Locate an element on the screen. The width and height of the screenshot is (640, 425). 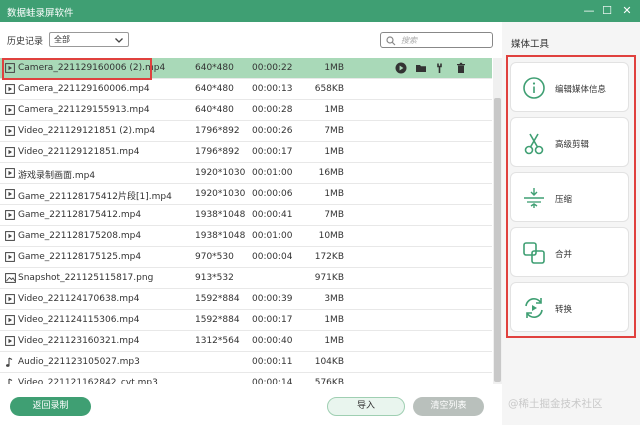
file-name: Game_221128175125.mp4 is located at coordinates (80, 257).